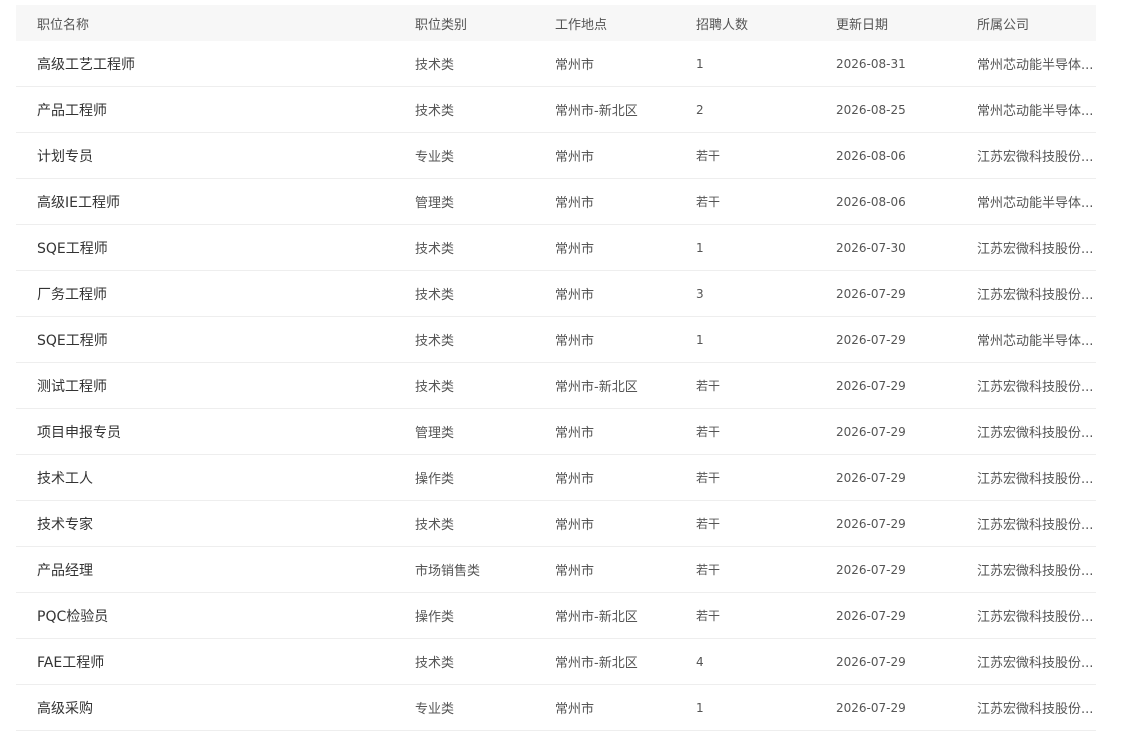  Describe the element at coordinates (215, 707) in the screenshot. I see `job-title: 高级采购` at that location.